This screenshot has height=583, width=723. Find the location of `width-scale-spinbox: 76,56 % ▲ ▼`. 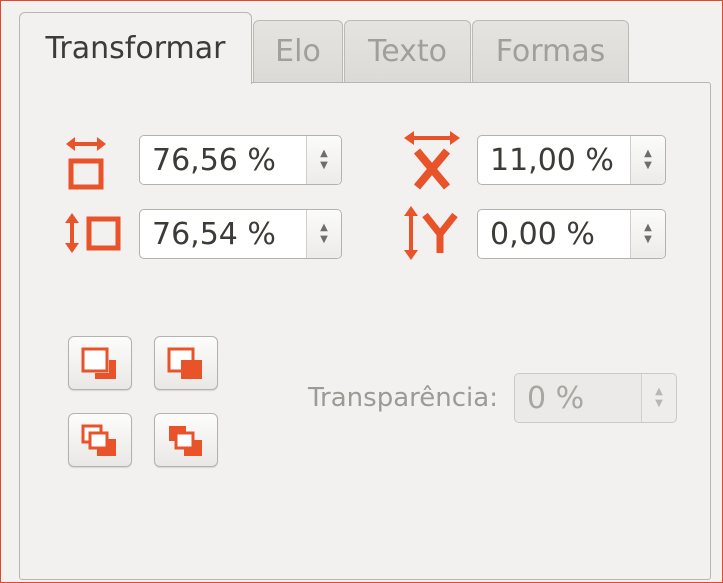

width-scale-spinbox: 76,56 % ▲ ▼ is located at coordinates (240, 160).